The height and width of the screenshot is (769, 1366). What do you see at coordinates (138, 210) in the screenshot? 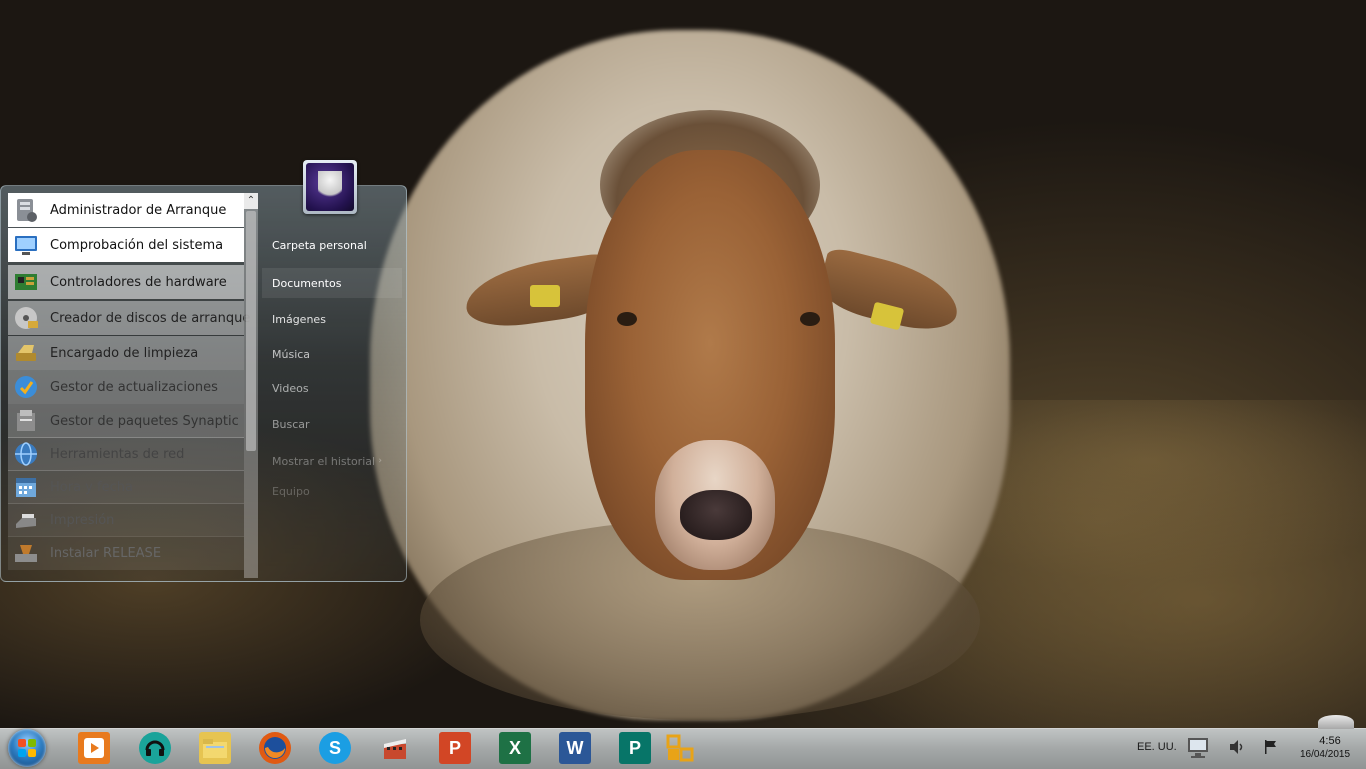
I see `program-label: Administrador de Arranque` at bounding box center [138, 210].